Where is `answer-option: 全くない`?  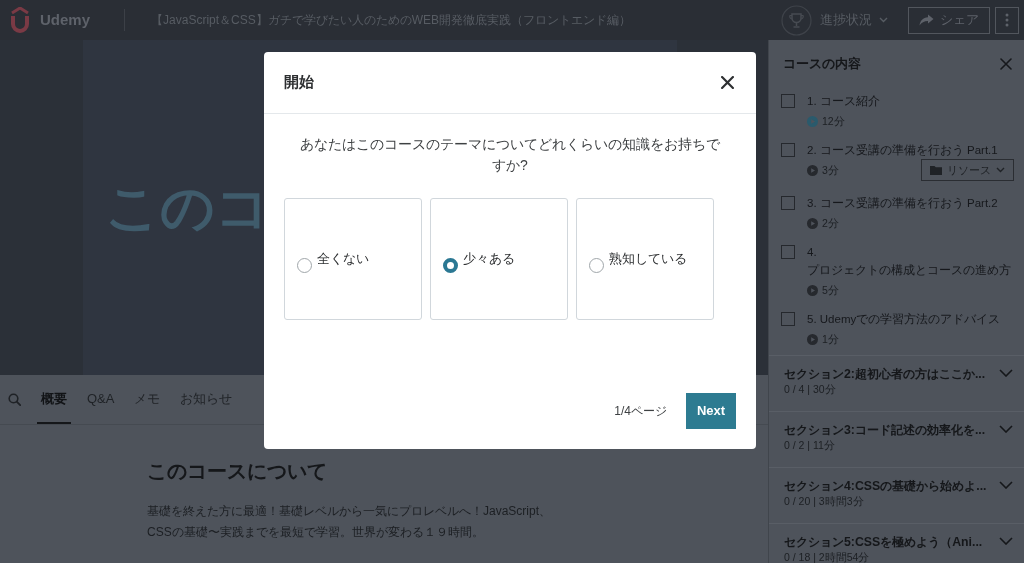 answer-option: 全くない is located at coordinates (353, 259).